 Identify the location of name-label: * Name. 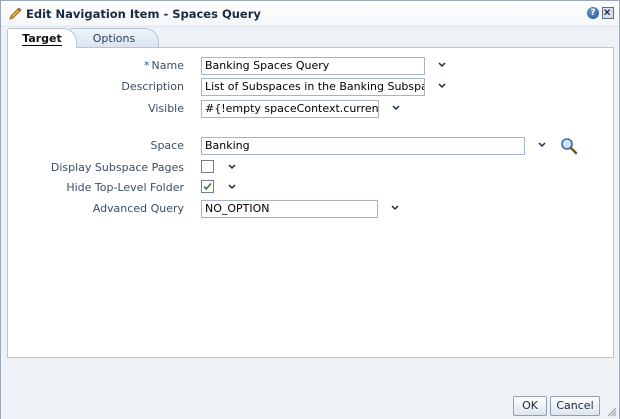
(164, 65).